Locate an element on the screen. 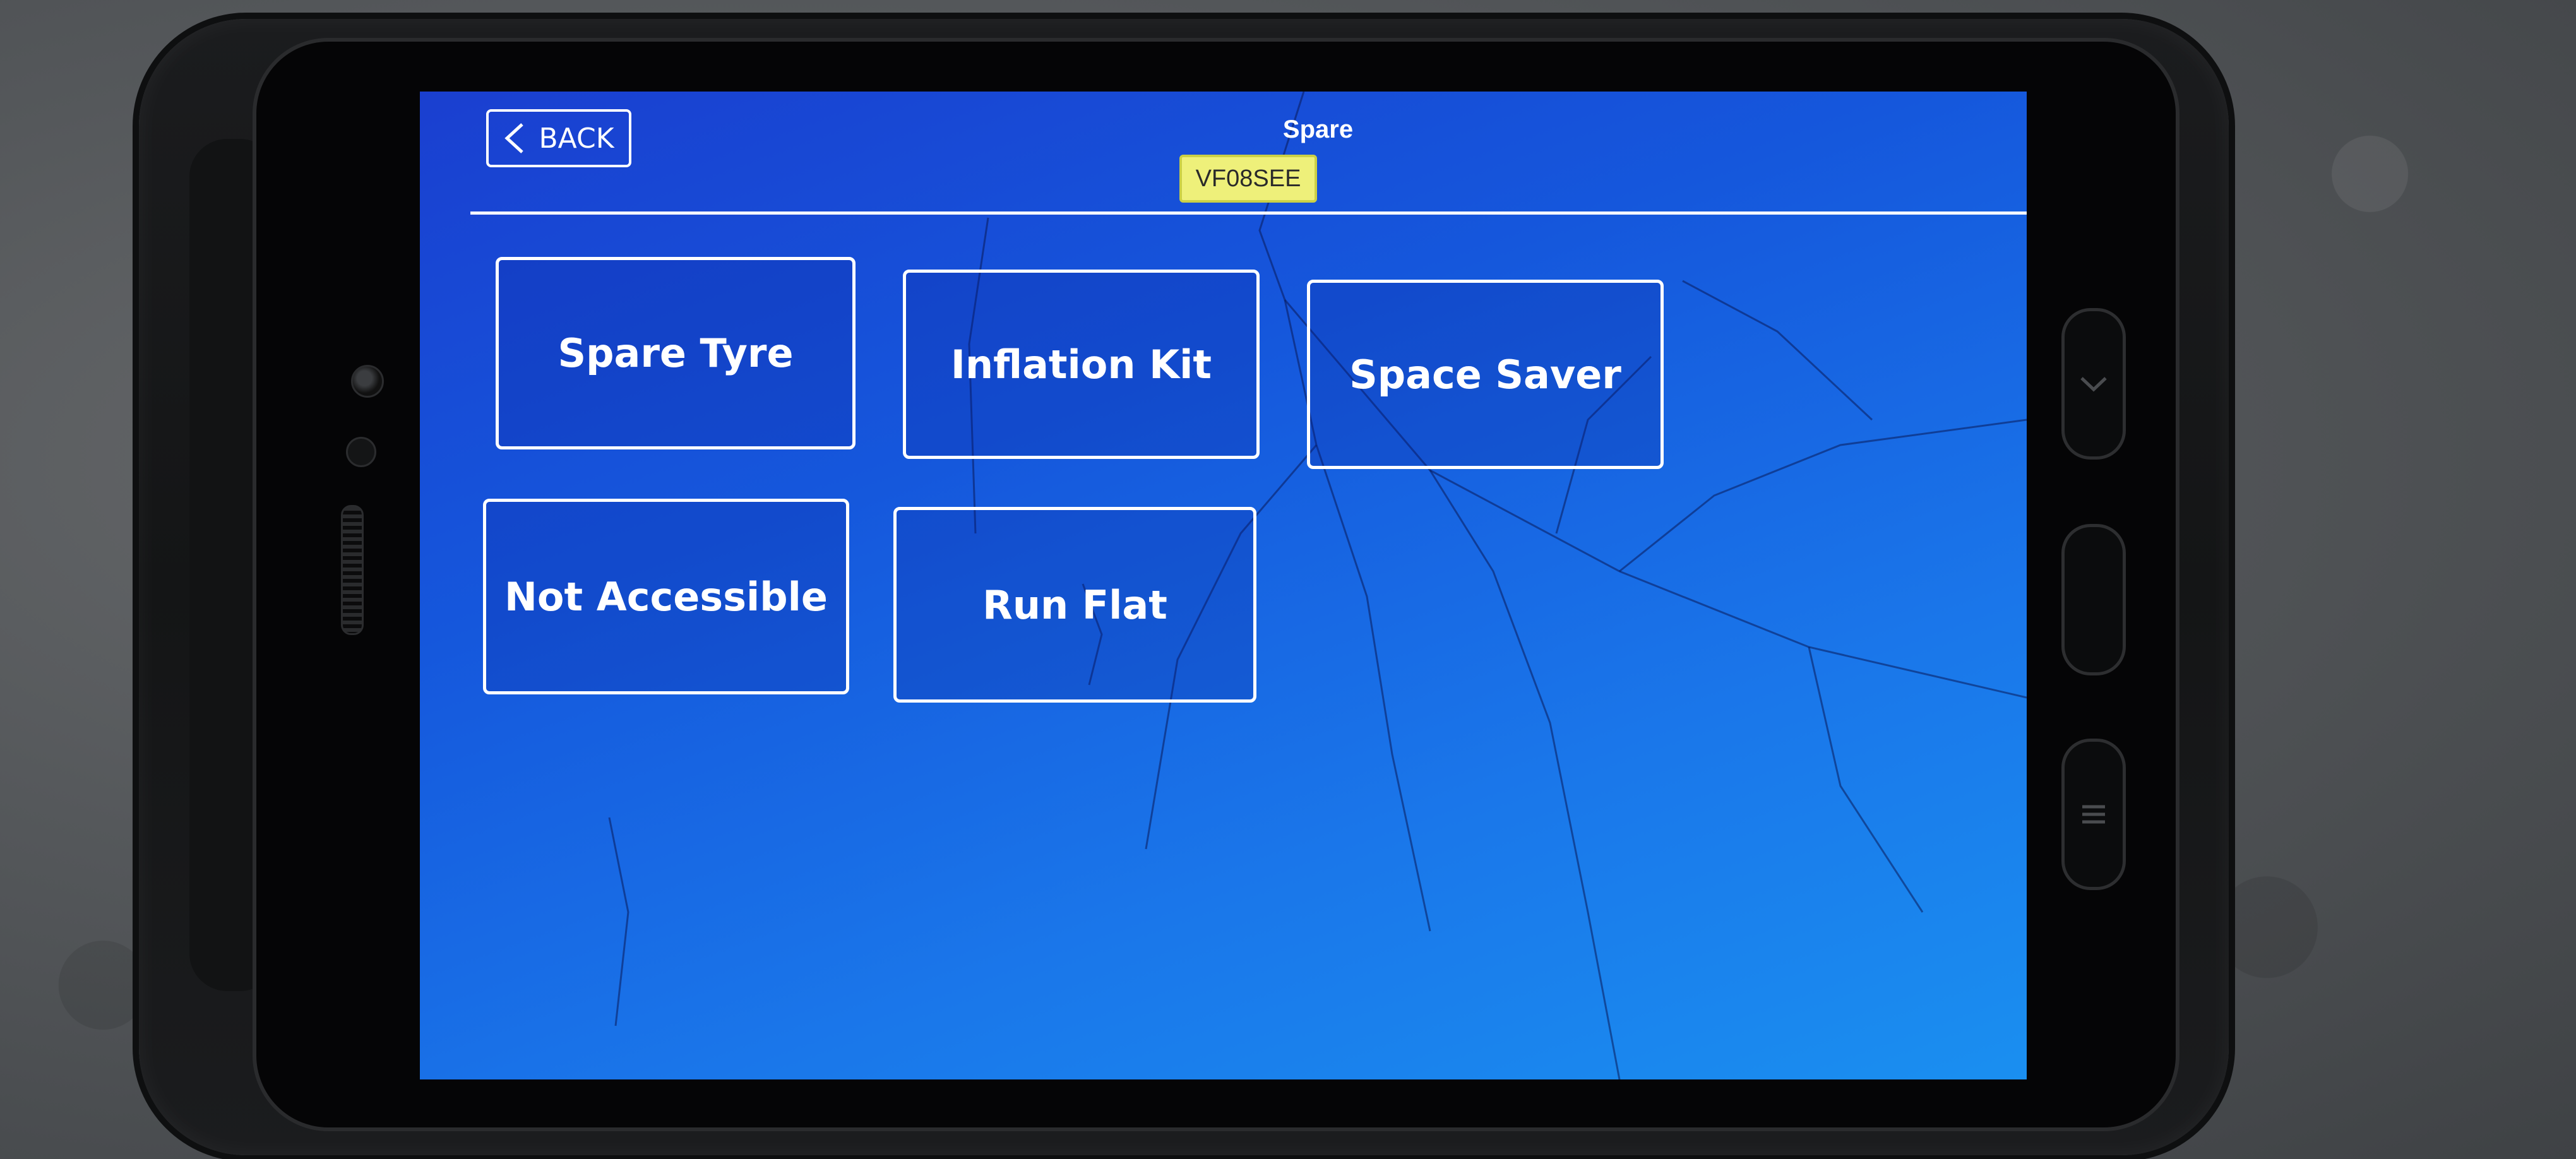 The height and width of the screenshot is (1159, 2576). option-space-saver-button: Space Saver is located at coordinates (1485, 375).